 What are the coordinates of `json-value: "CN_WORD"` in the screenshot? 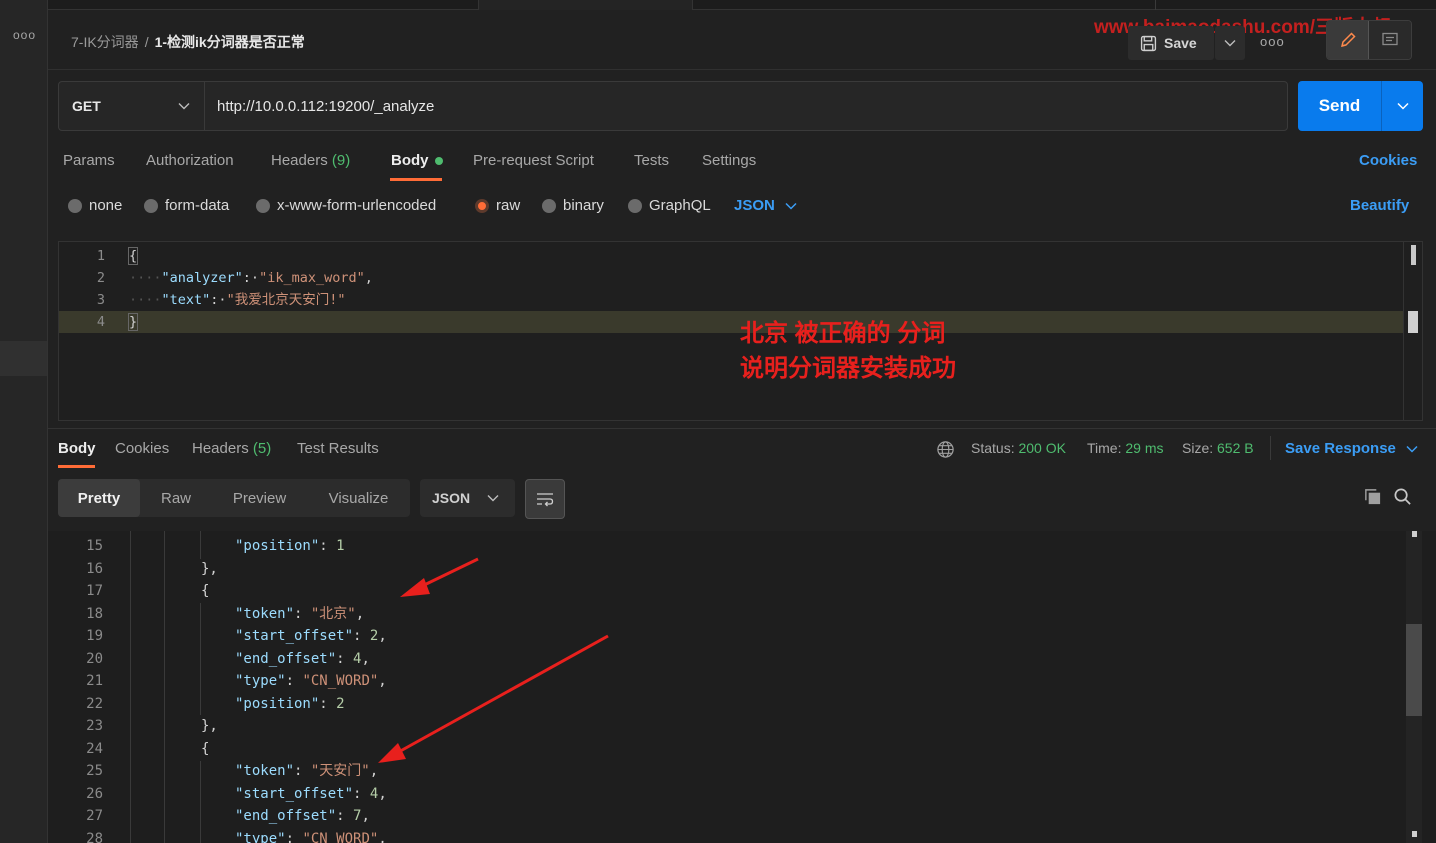 It's located at (340, 681).